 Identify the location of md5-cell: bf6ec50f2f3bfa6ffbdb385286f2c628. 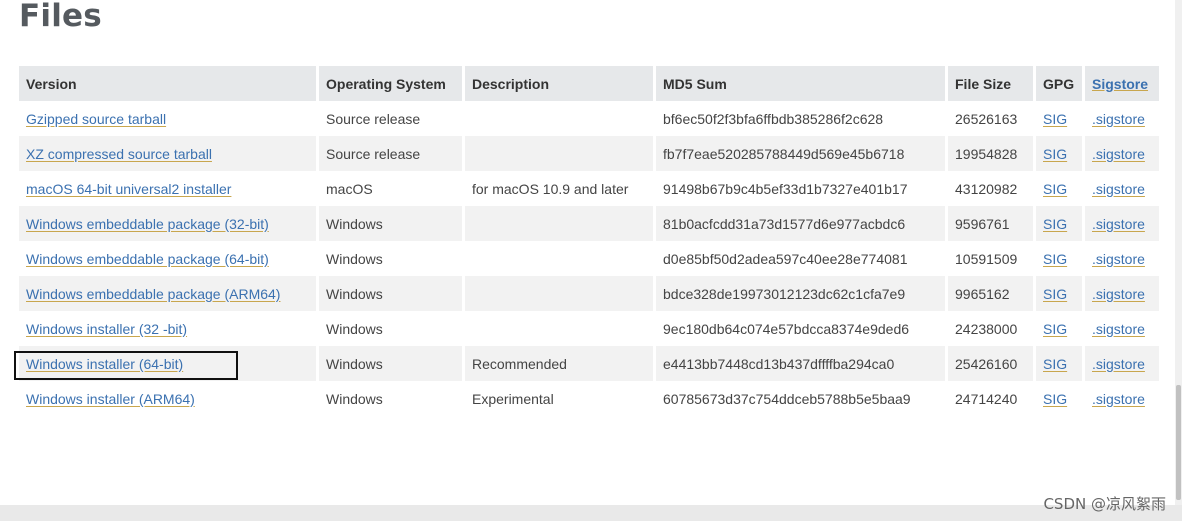
(802, 118).